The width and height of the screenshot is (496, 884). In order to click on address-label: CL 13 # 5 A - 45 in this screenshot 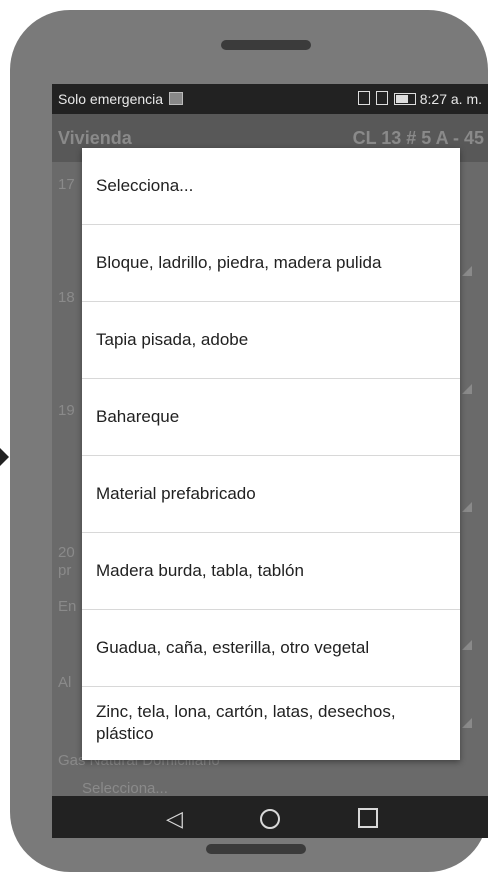, I will do `click(418, 138)`.